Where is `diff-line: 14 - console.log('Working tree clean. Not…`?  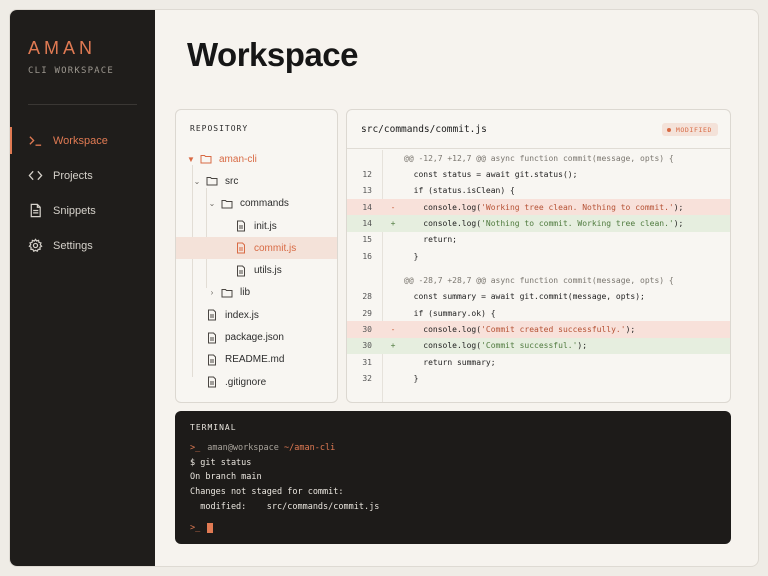 diff-line: 14 - console.log('Working tree clean. Not… is located at coordinates (538, 207).